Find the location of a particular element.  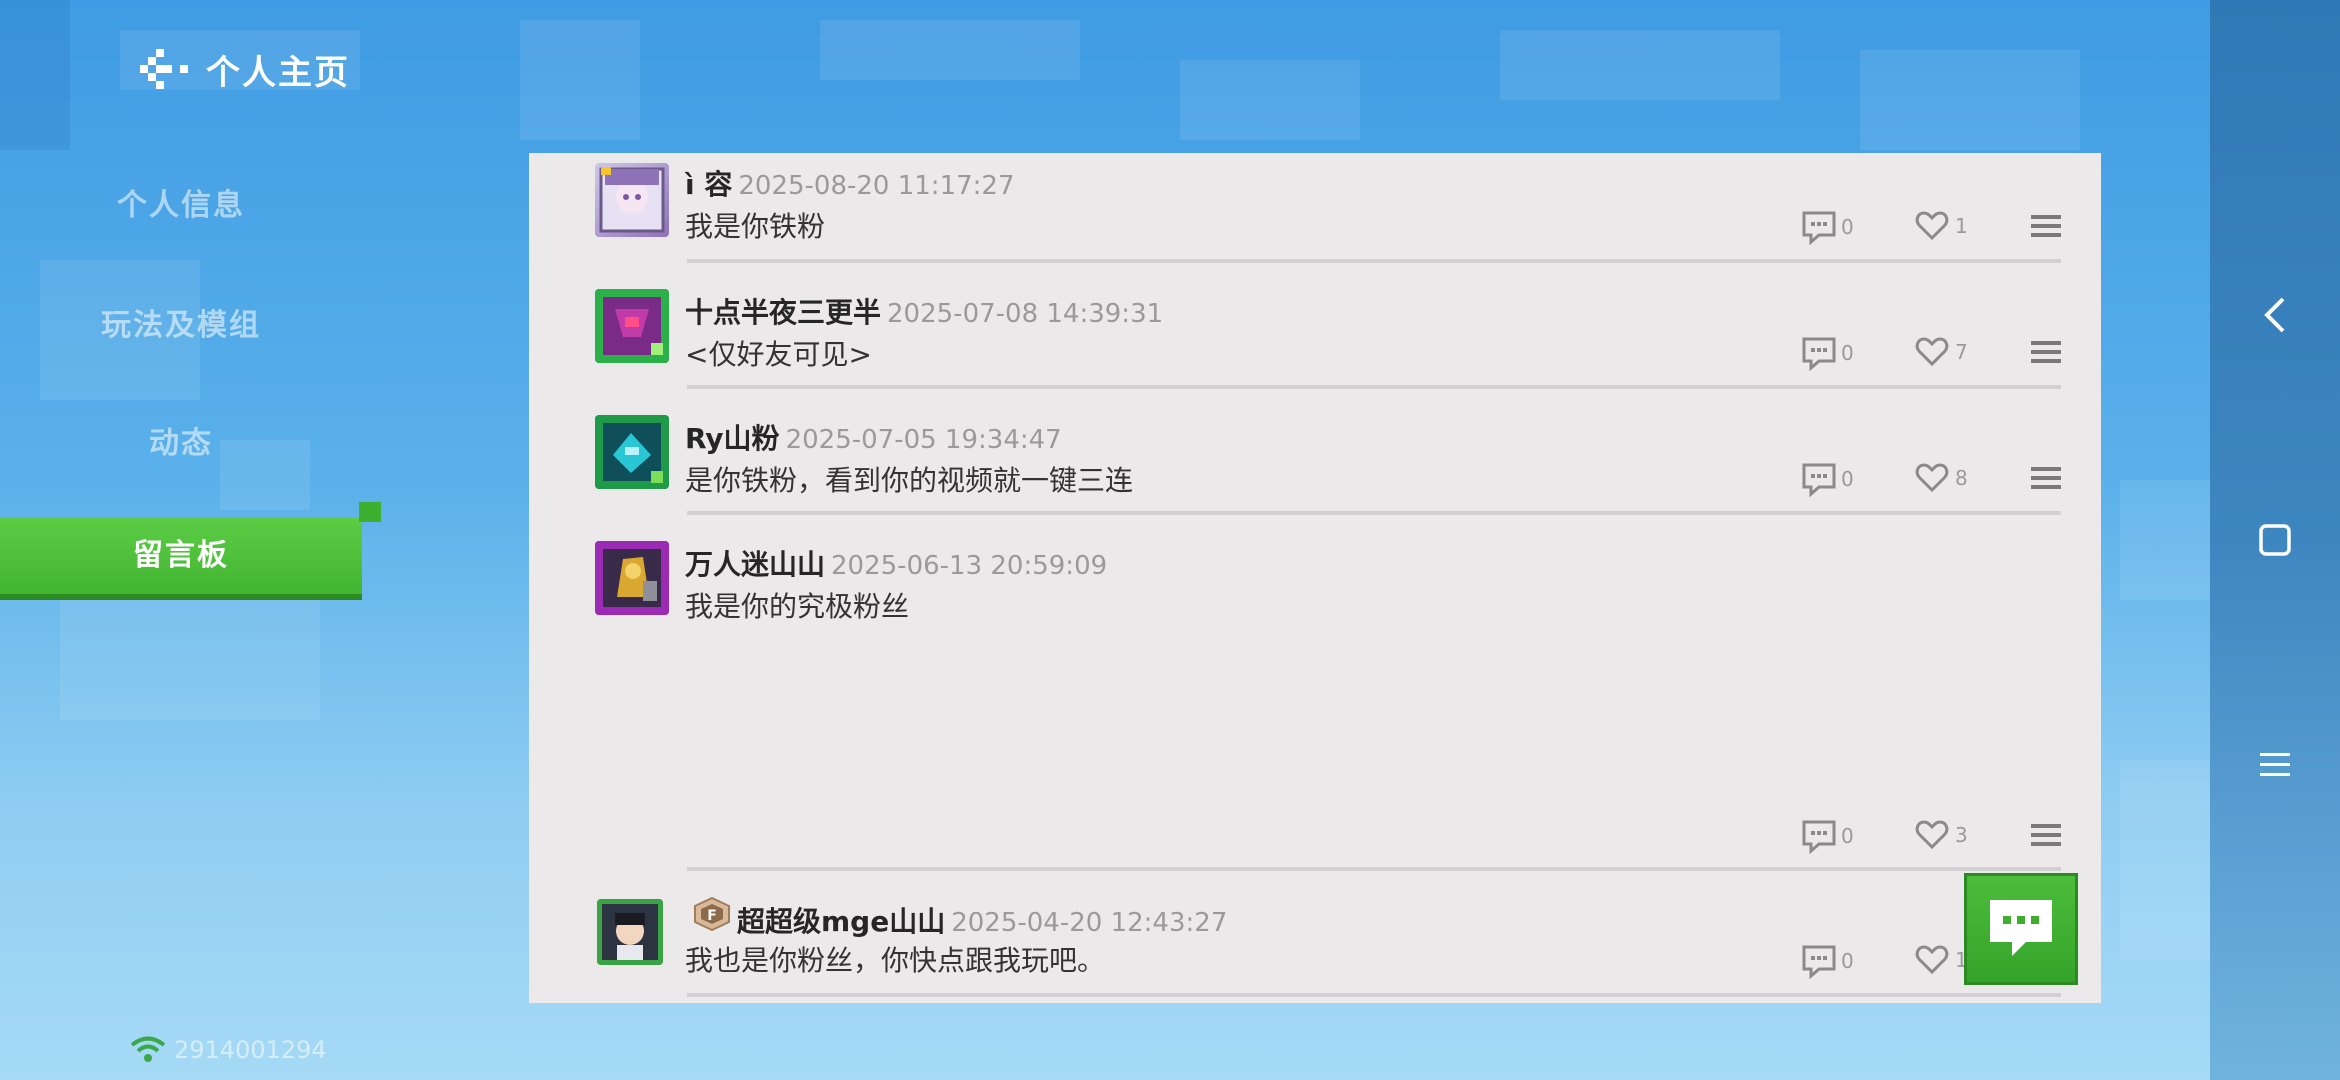

wifi-icon is located at coordinates (148, 1049).